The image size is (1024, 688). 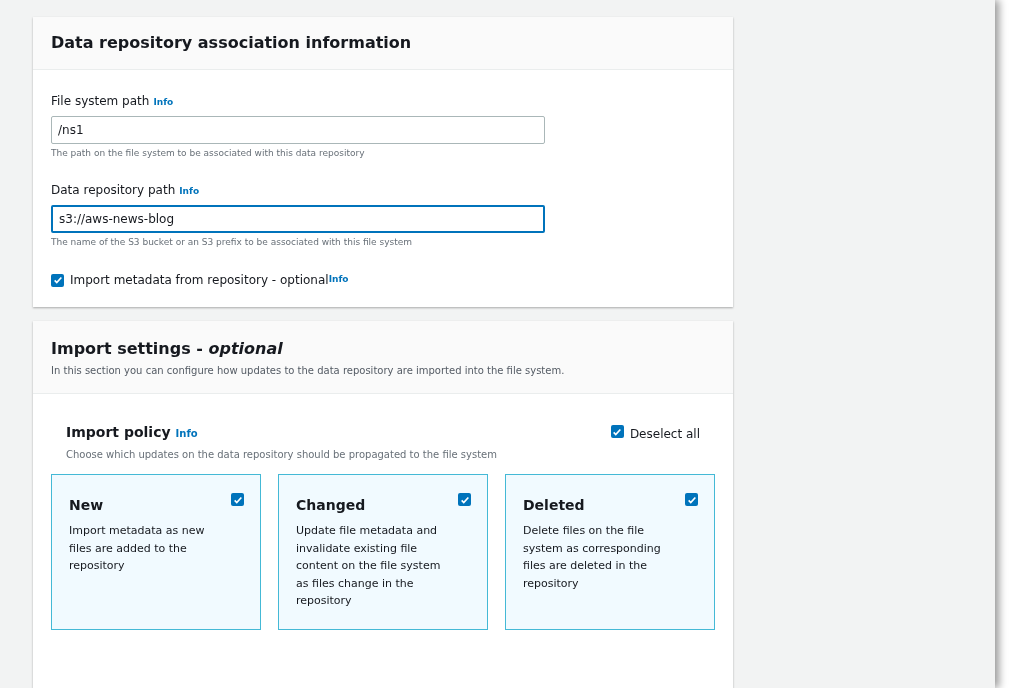 I want to click on field-hint: The path on the file system to be associated with this data repository, so click(x=208, y=153).